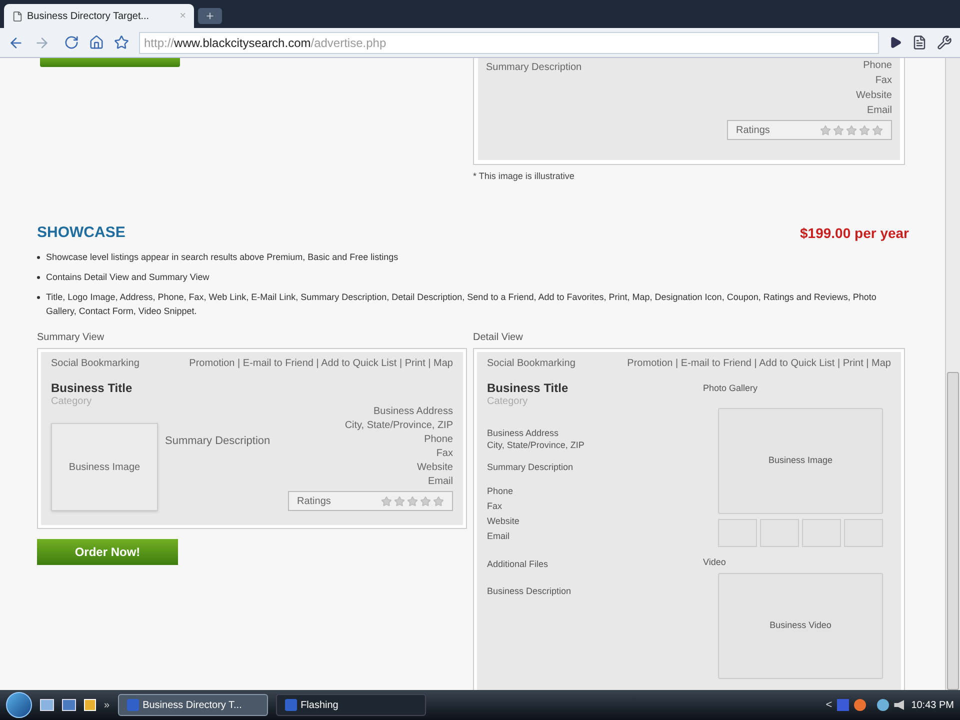  Describe the element at coordinates (16, 42) in the screenshot. I see `back-icon` at that location.